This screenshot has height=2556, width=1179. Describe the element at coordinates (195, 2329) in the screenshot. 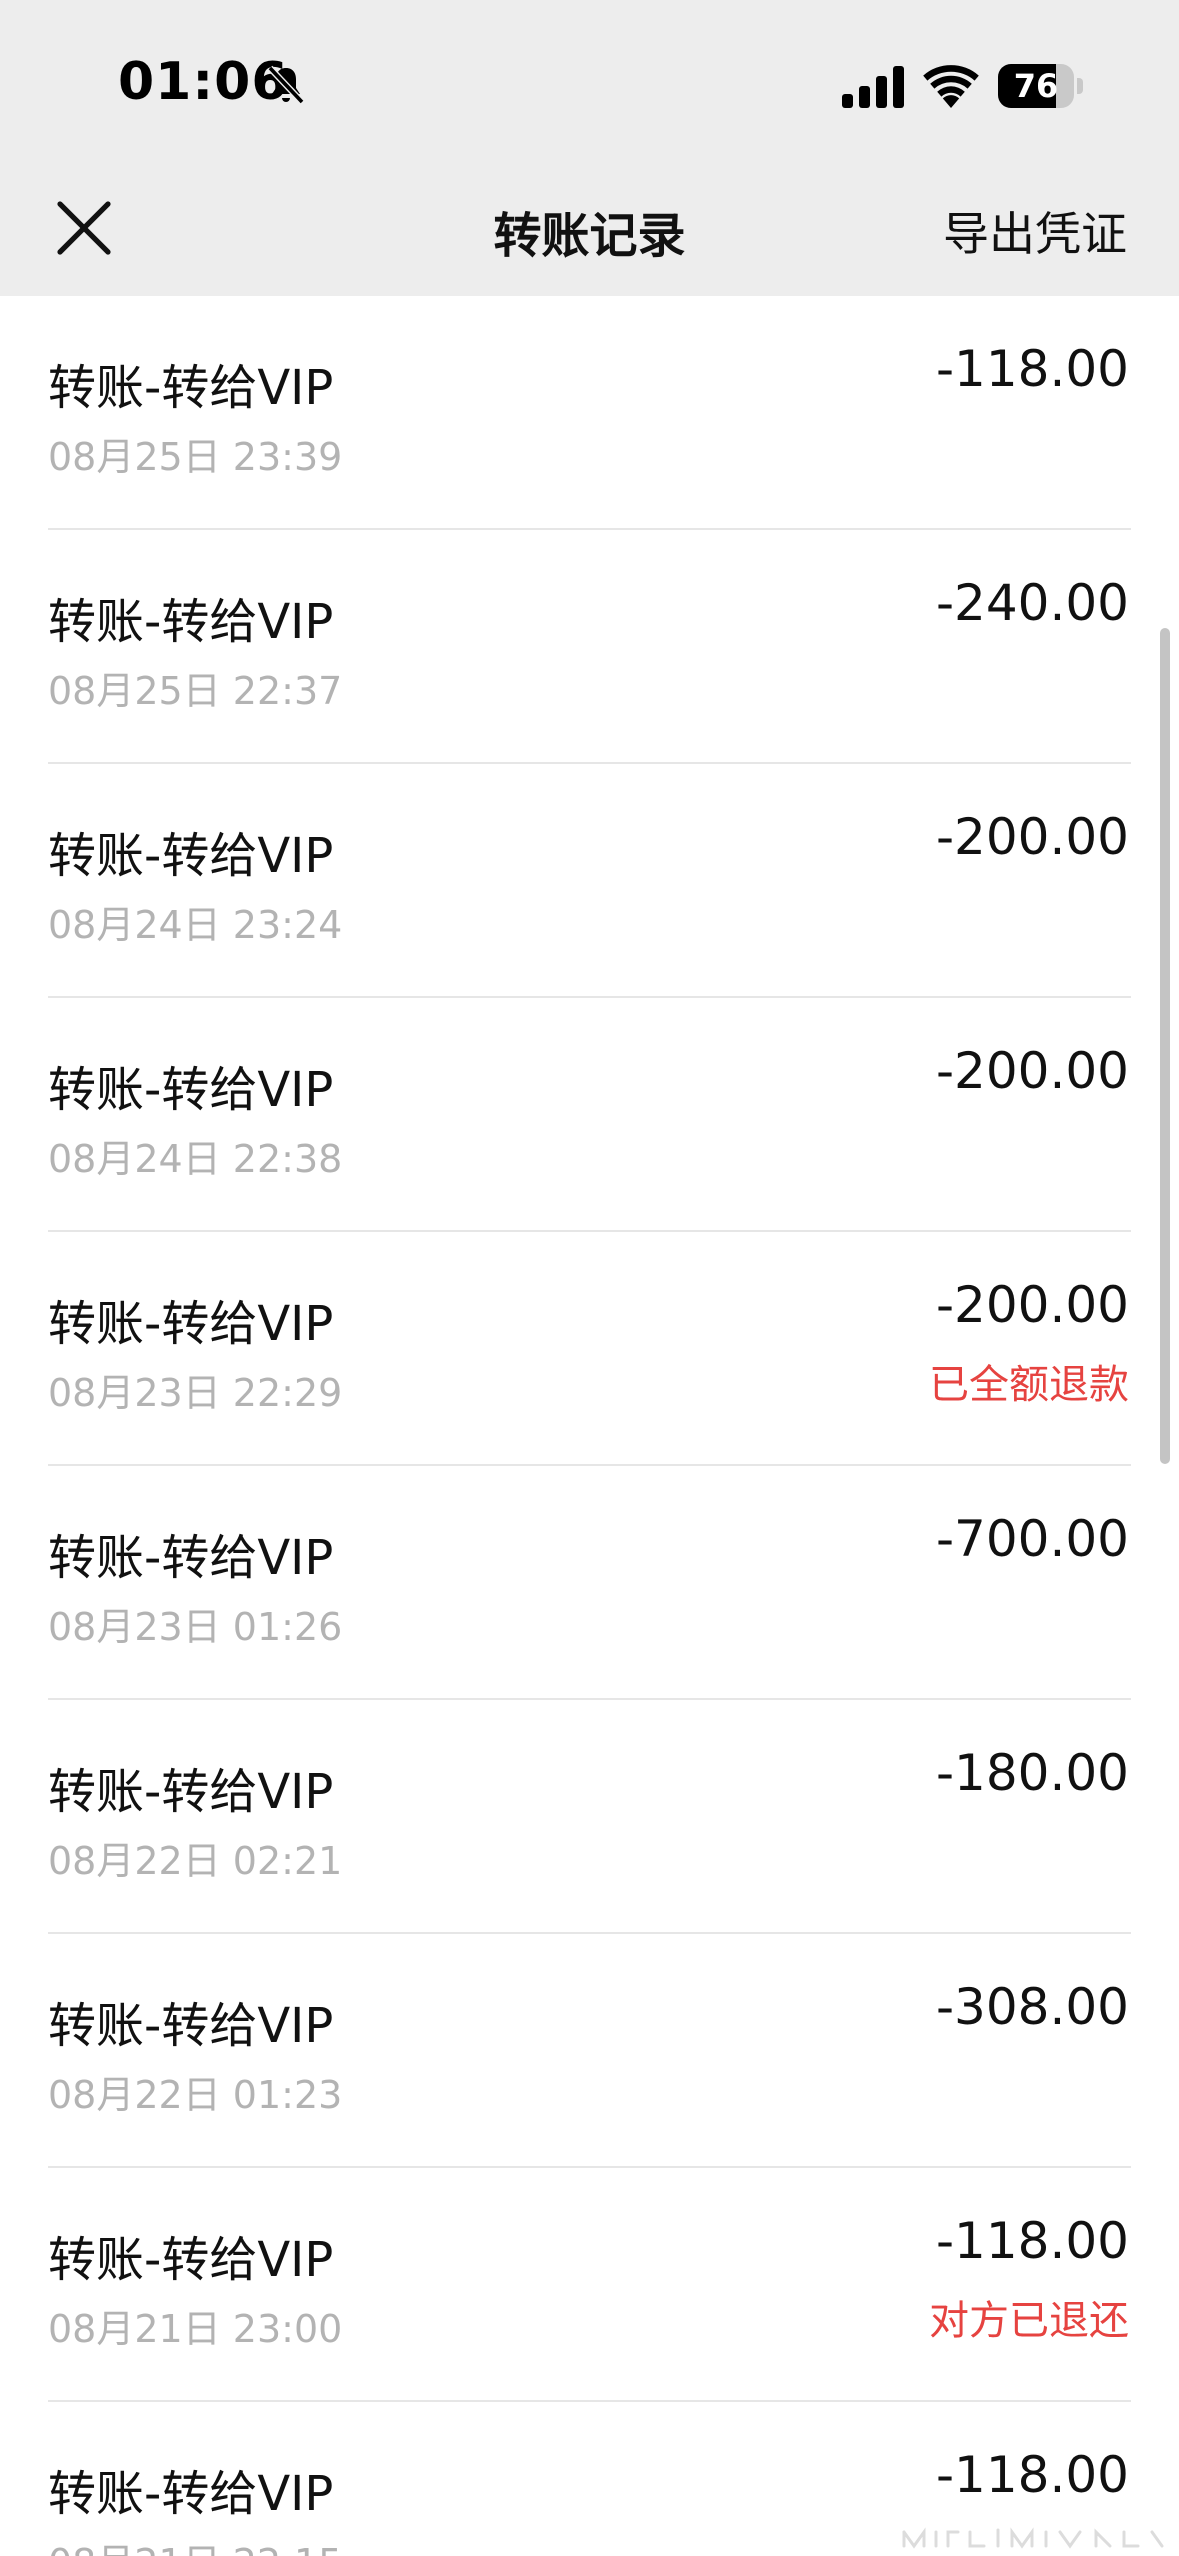

I see `transaction-time: 08月21日 23:00` at that location.